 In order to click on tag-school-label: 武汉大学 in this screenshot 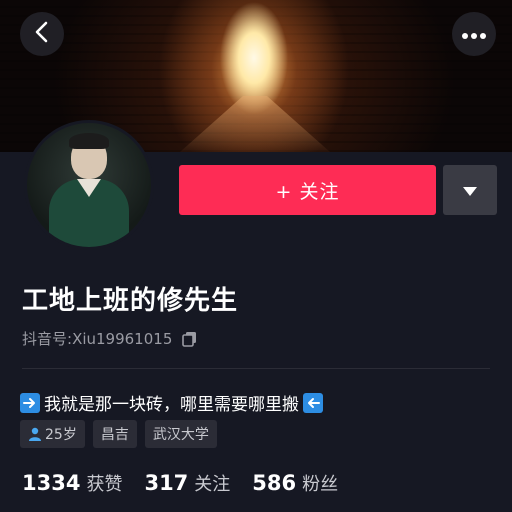, I will do `click(180, 435)`.